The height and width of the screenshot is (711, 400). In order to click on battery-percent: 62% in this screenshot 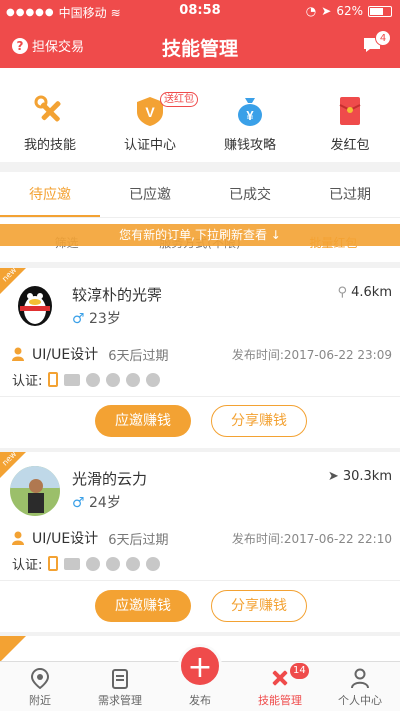, I will do `click(349, 11)`.